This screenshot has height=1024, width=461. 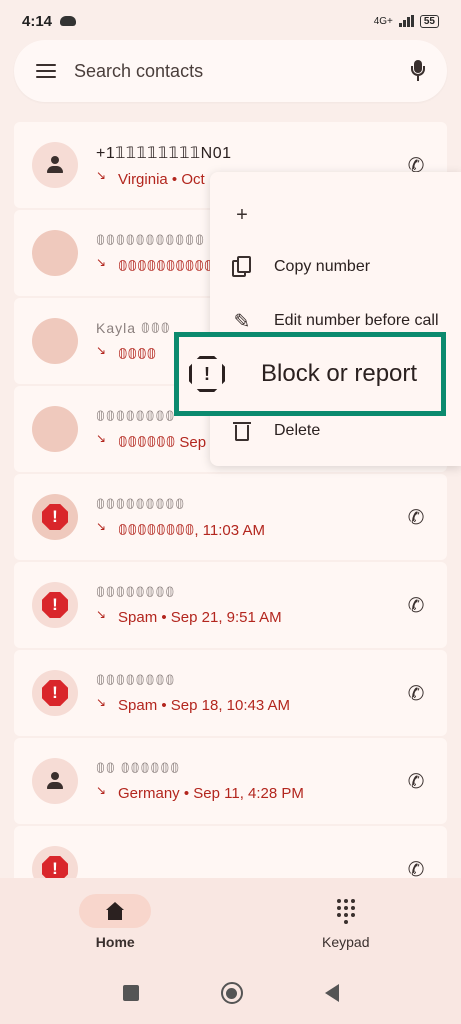 What do you see at coordinates (130, 993) in the screenshot?
I see `recents-button` at bounding box center [130, 993].